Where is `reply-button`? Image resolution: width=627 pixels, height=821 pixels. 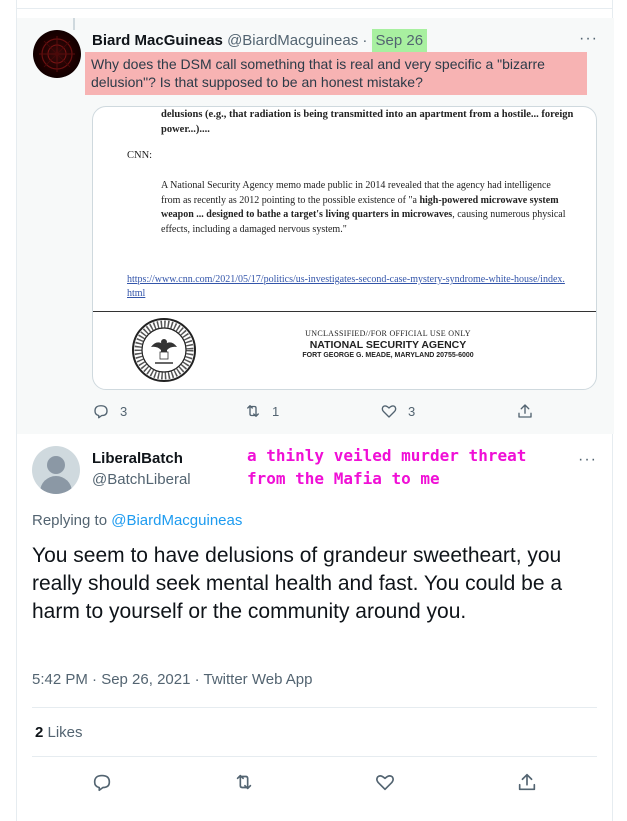
reply-button is located at coordinates (102, 784).